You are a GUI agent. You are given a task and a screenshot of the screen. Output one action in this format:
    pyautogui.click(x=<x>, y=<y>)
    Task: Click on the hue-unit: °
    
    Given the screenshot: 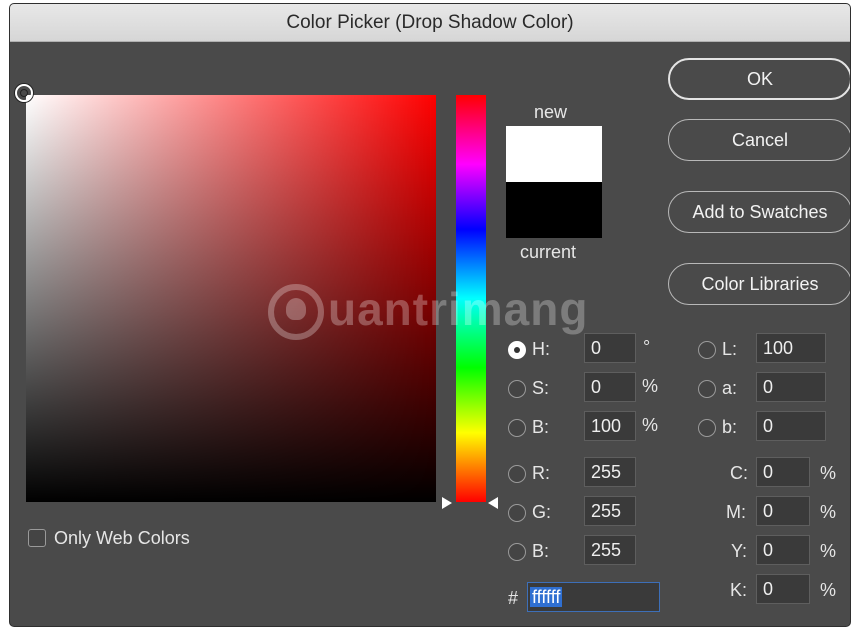 What is the action you would take?
    pyautogui.click(x=647, y=347)
    